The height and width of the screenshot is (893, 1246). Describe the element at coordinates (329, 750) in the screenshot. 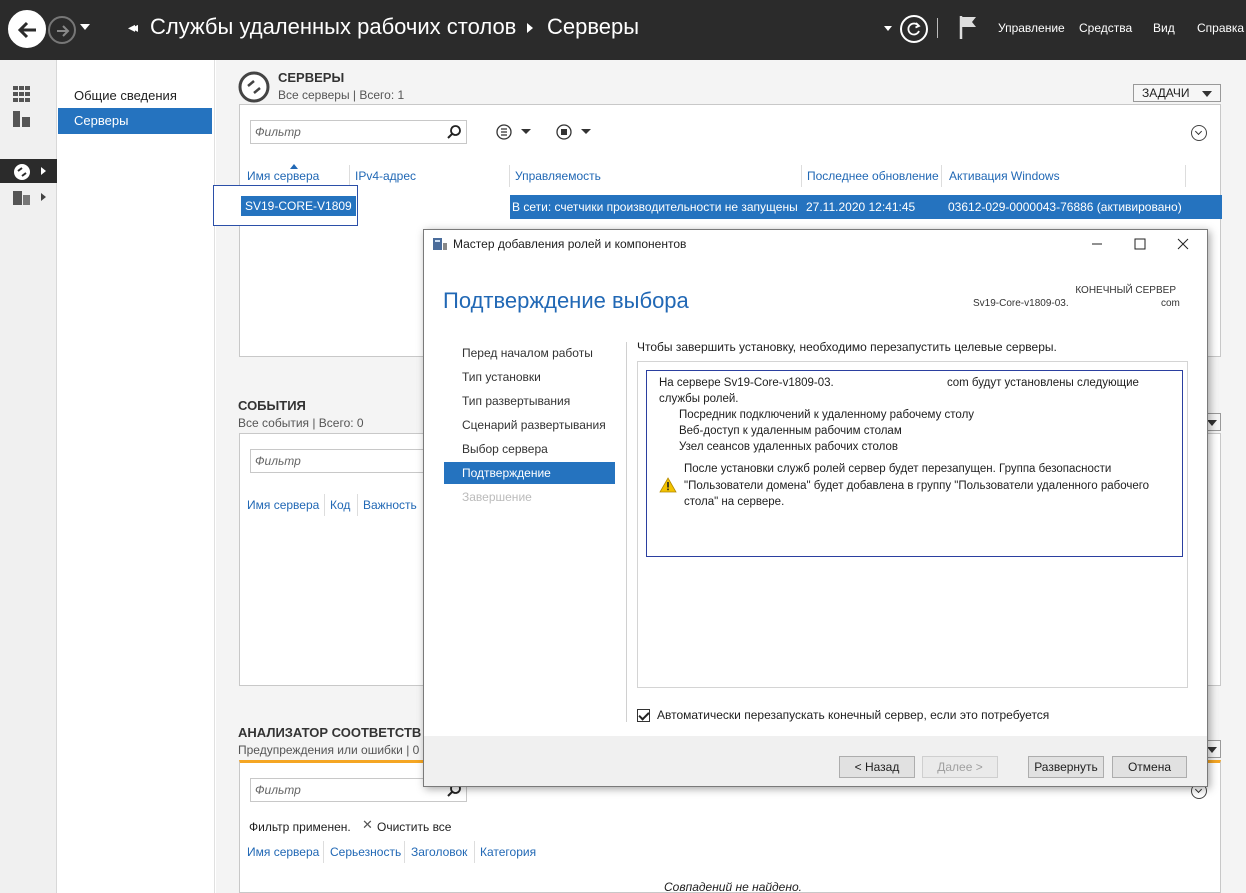

I see `bpa-subtitle: Предупреждения или ошибки | 0` at that location.